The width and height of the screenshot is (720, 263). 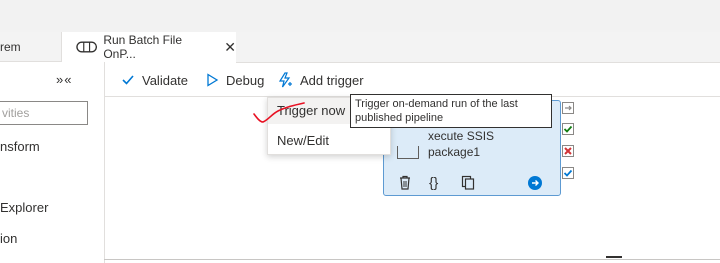 What do you see at coordinates (31, 47) in the screenshot?
I see `tab-transform: rem` at bounding box center [31, 47].